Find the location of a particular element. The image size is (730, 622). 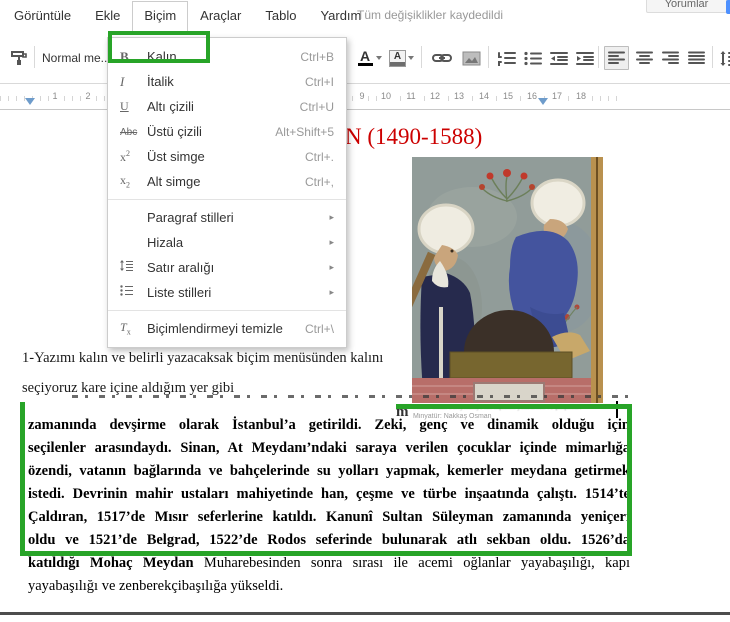

menu-item-label: Liste stilleri is located at coordinates (179, 292).